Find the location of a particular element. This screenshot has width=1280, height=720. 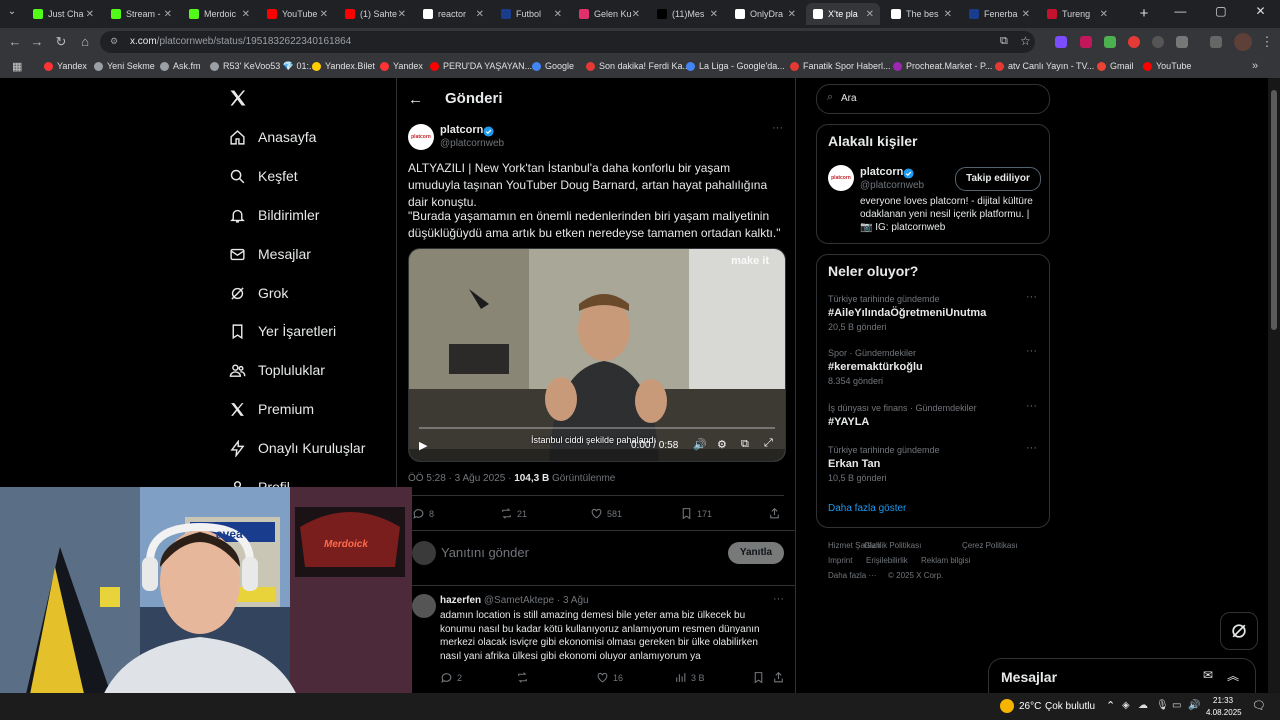

more-menu-icon: ⋮ is located at coordinates (1267, 42).